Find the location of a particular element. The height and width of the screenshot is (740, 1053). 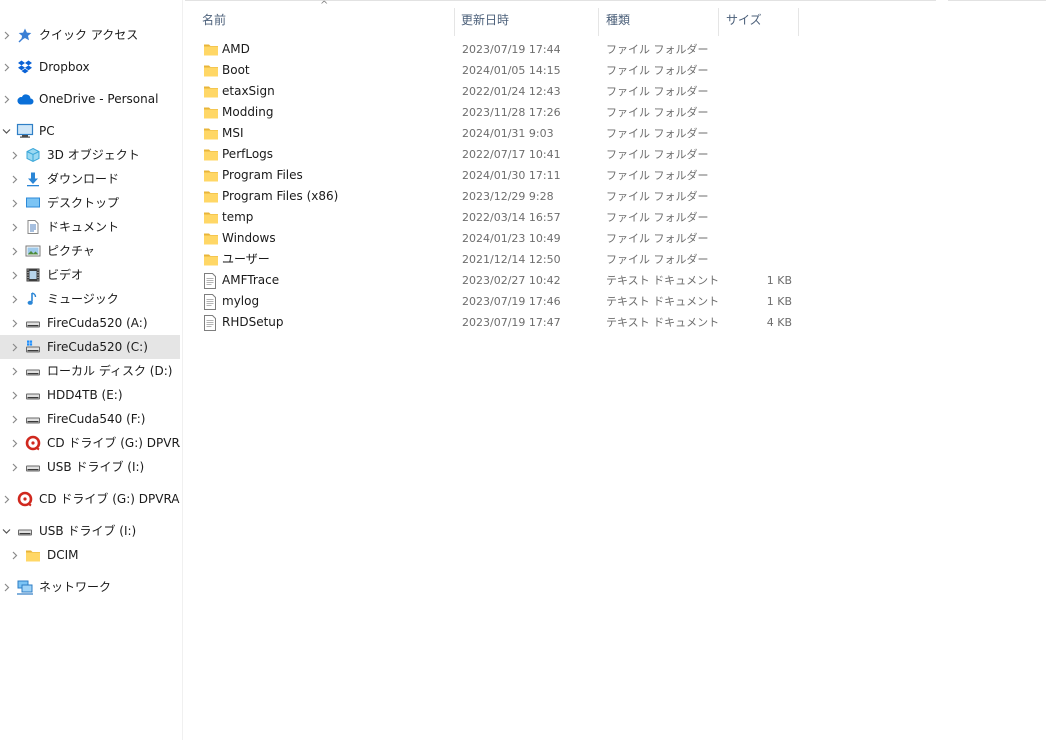

file-row: AMD 2023/07/19 17:44 ファイル フォルダー is located at coordinates (500, 49).